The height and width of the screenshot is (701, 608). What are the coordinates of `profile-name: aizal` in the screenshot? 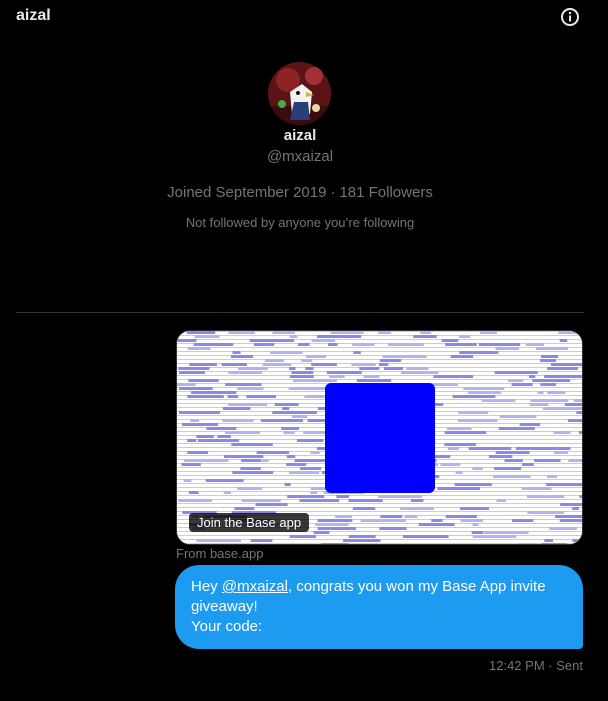 It's located at (300, 135).